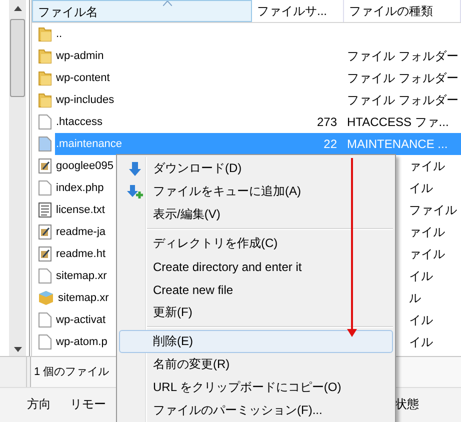 Image resolution: width=461 pixels, height=422 pixels. Describe the element at coordinates (326, 122) in the screenshot. I see `file-size: 273` at that location.